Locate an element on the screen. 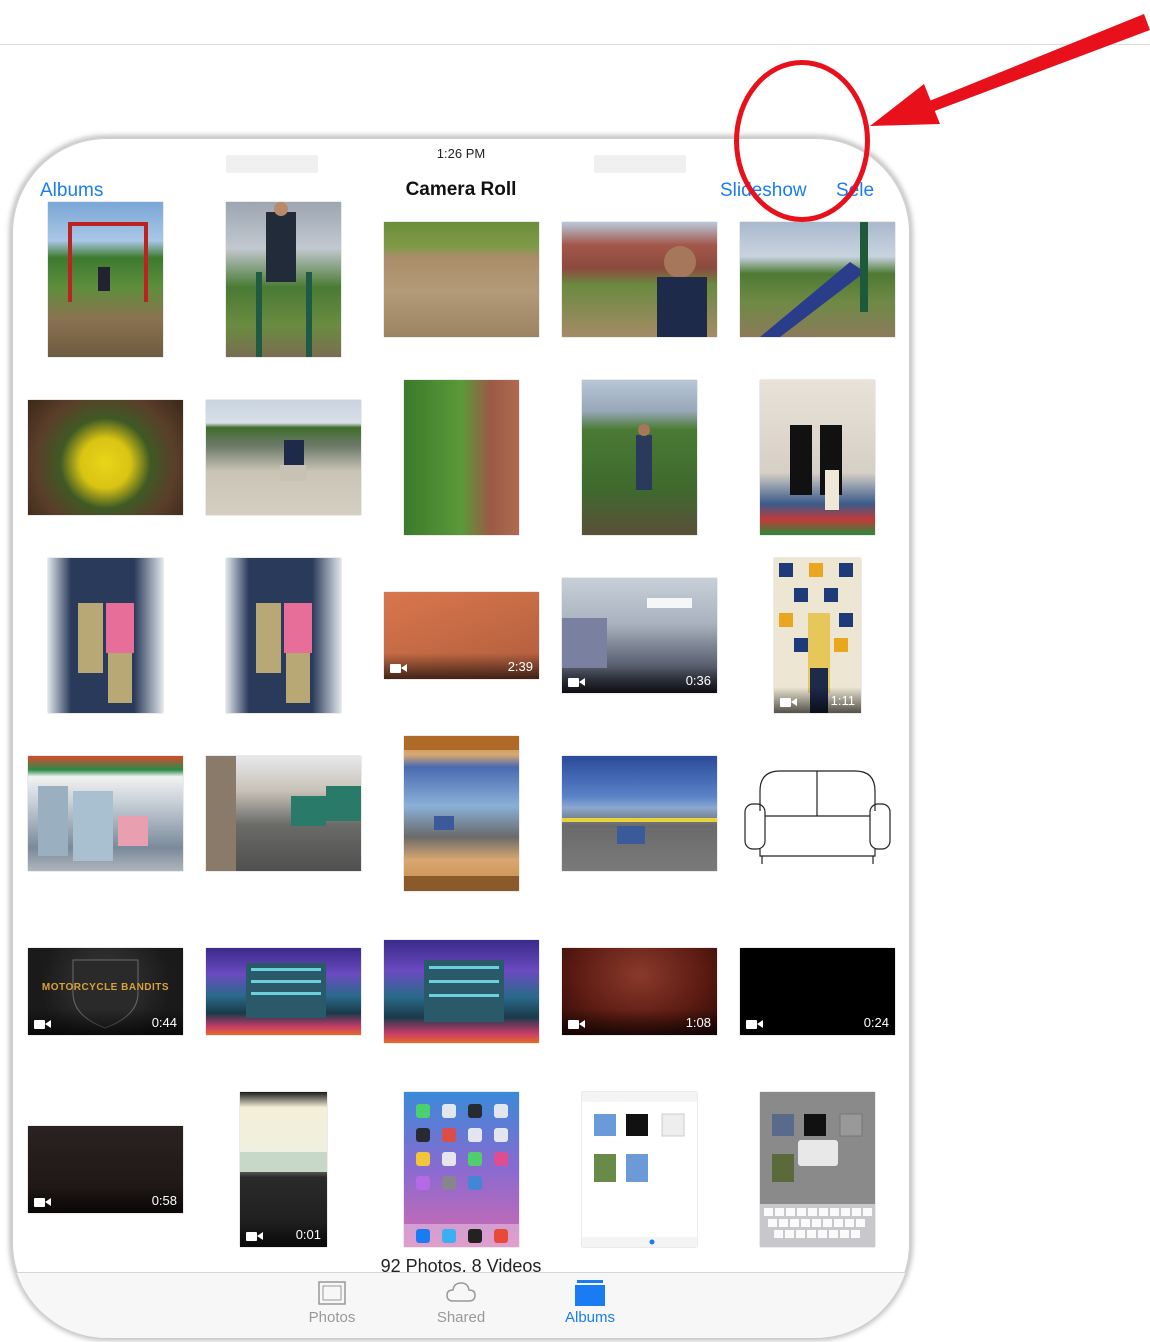 Image resolution: width=1150 pixels, height=1342 pixels. tab-bar: Photos Shared Albums is located at coordinates (461, 1305).